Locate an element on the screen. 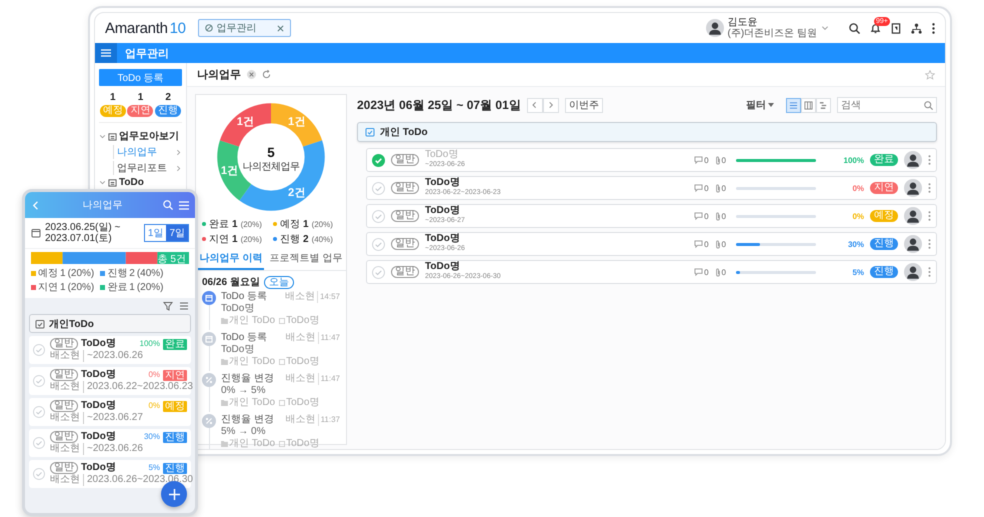  menu-button is located at coordinates (106, 53).